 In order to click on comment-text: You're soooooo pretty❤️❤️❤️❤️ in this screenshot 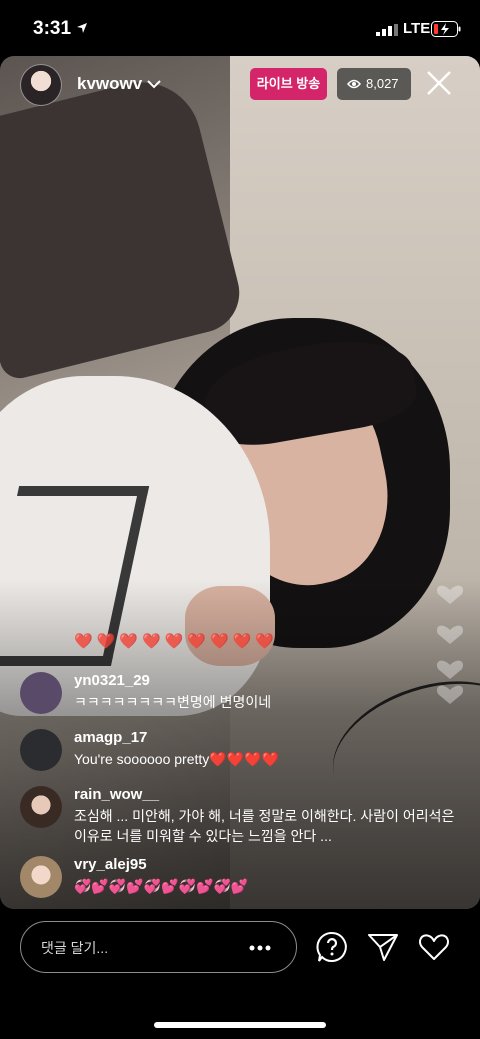, I will do `click(176, 759)`.